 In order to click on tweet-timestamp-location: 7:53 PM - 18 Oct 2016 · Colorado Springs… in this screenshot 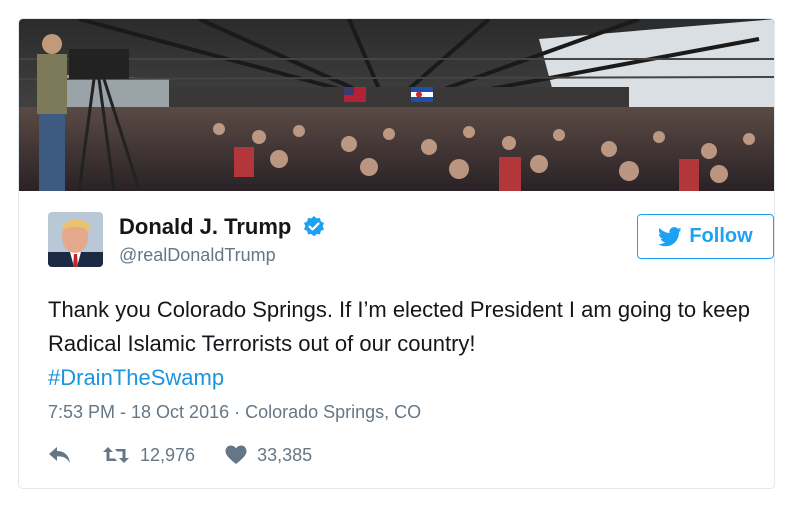, I will do `click(234, 412)`.